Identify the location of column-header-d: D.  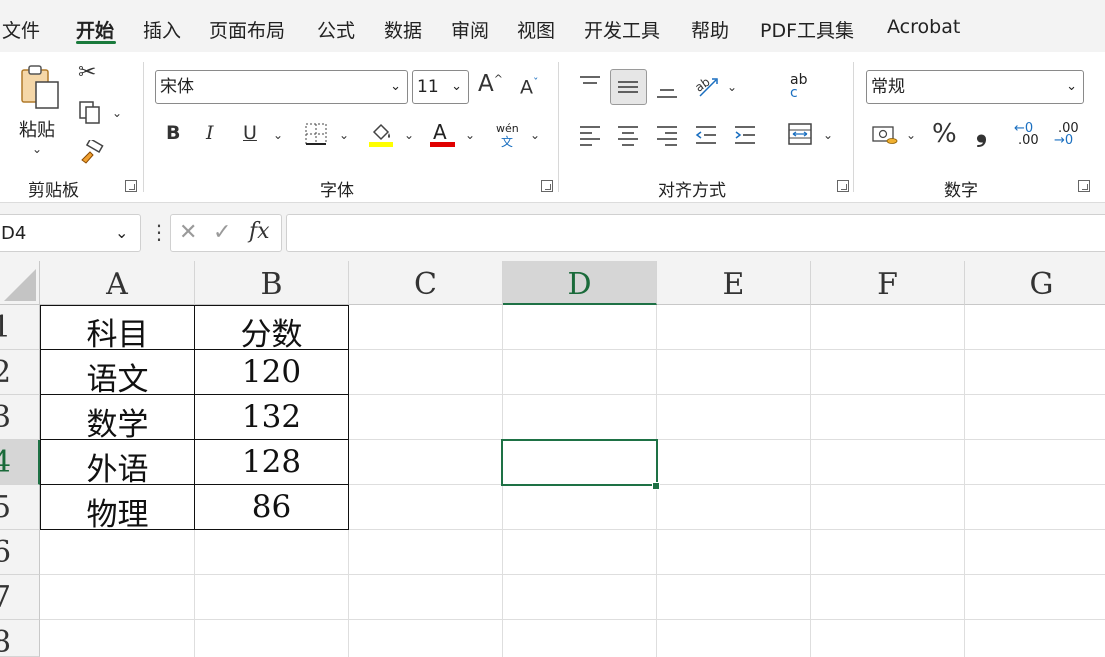
(580, 283).